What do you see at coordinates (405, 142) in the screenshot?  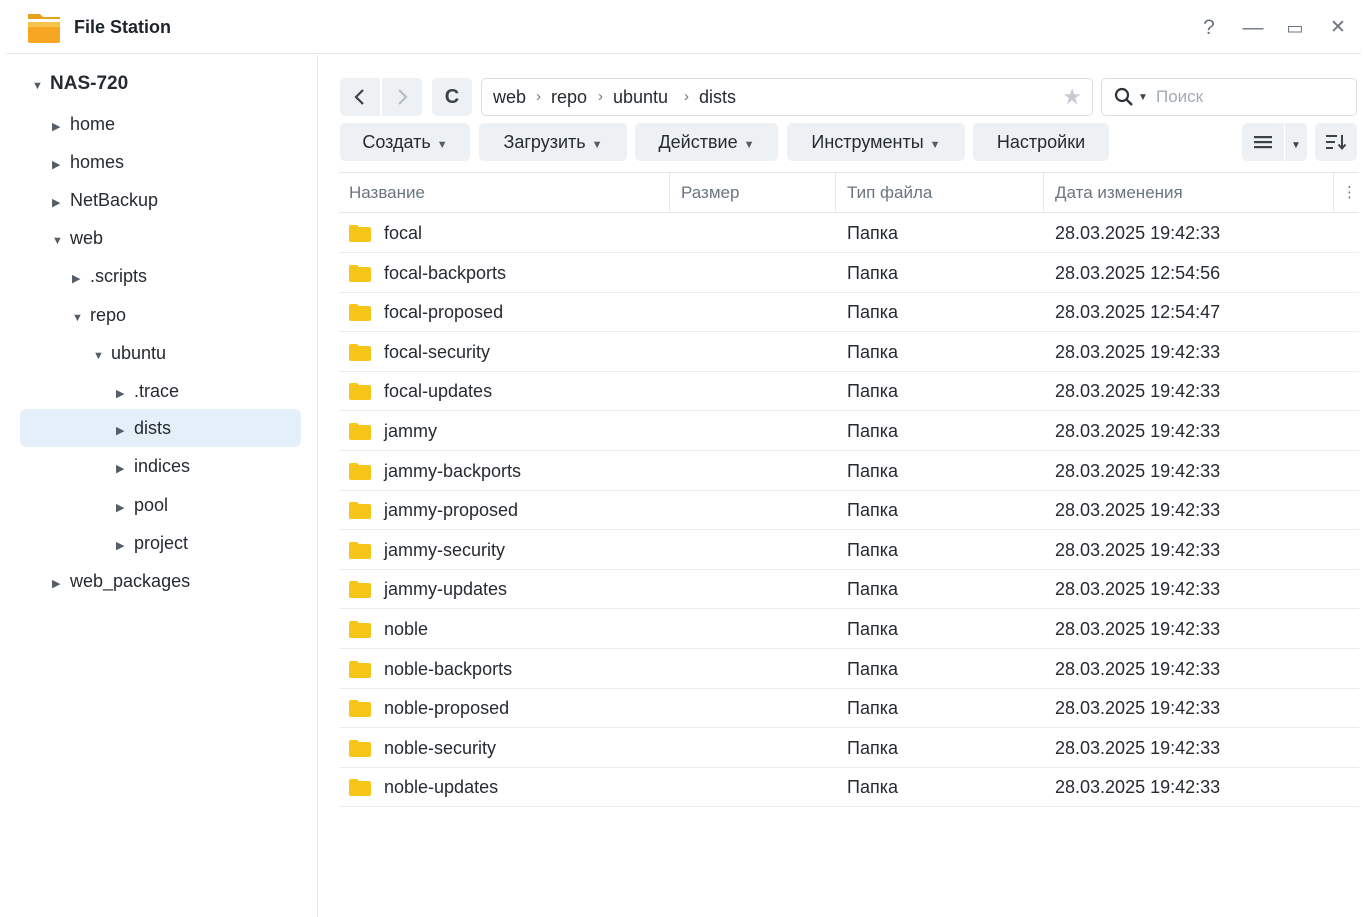 I see `create-button: Создать ▼` at bounding box center [405, 142].